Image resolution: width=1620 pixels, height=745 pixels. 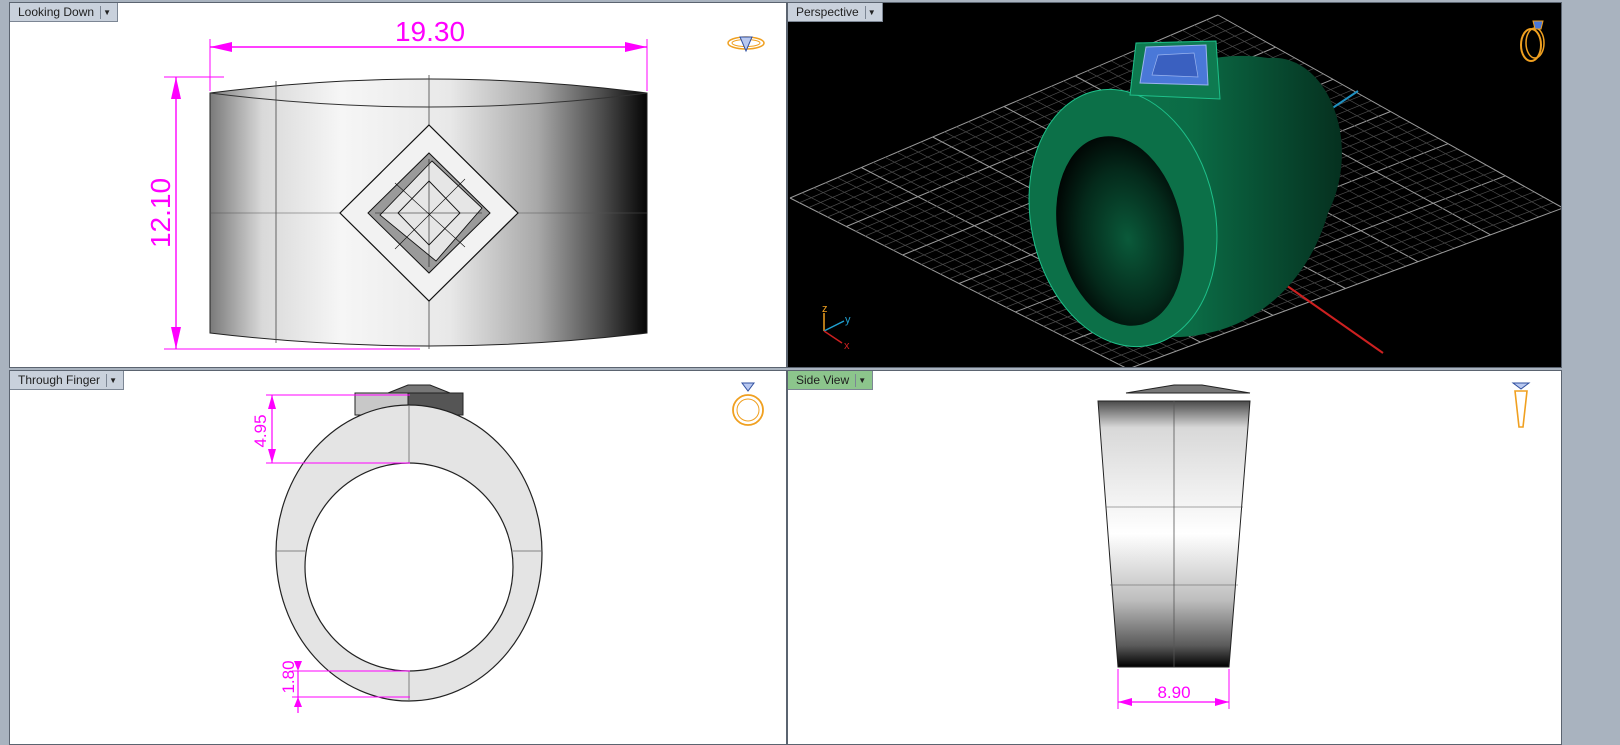 I want to click on top-thickness-label: 4.95, so click(x=260, y=430).